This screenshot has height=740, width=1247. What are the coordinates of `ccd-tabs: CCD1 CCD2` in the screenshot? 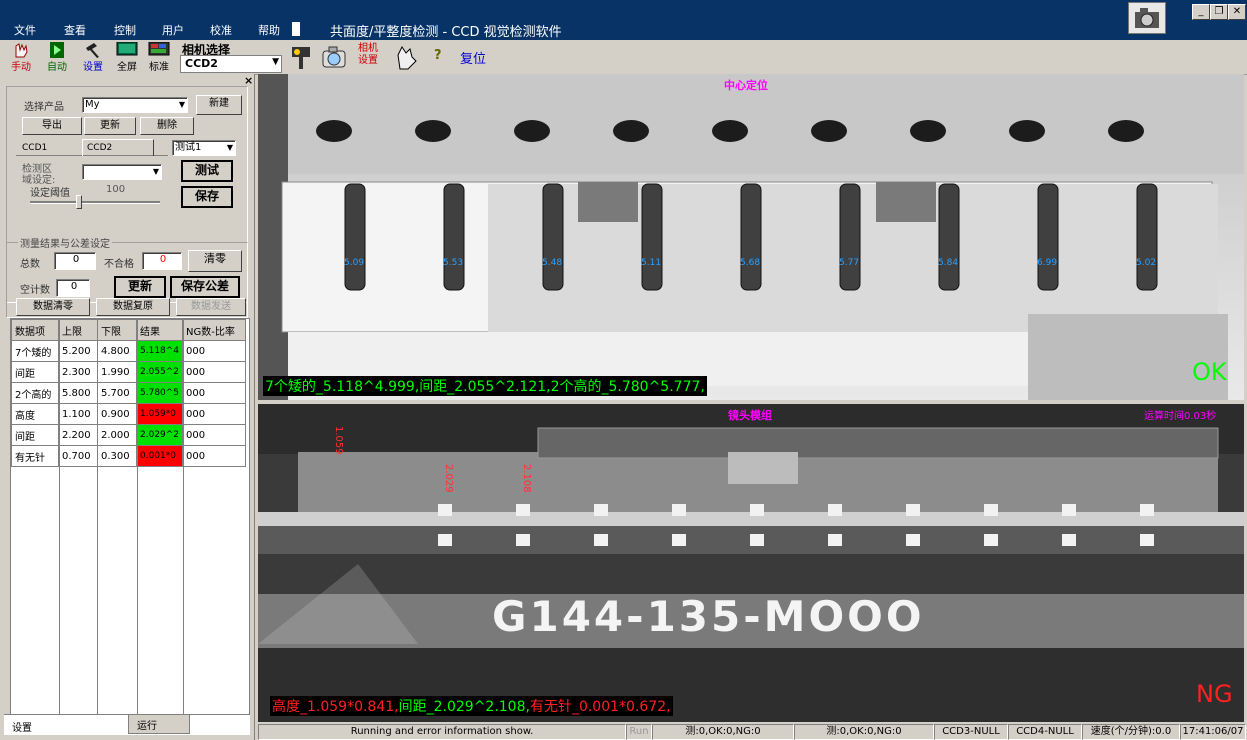 It's located at (92, 147).